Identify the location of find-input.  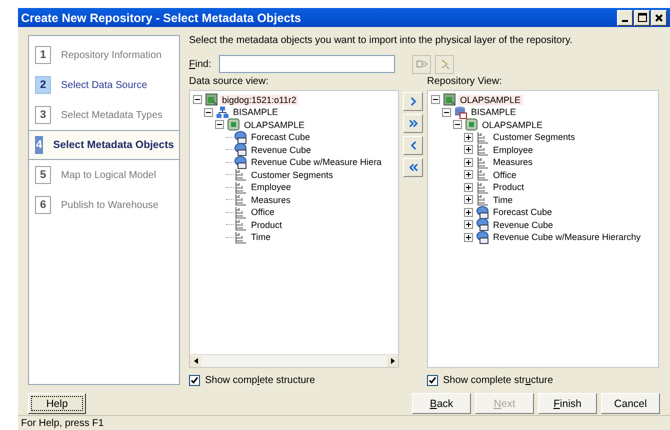
(307, 64).